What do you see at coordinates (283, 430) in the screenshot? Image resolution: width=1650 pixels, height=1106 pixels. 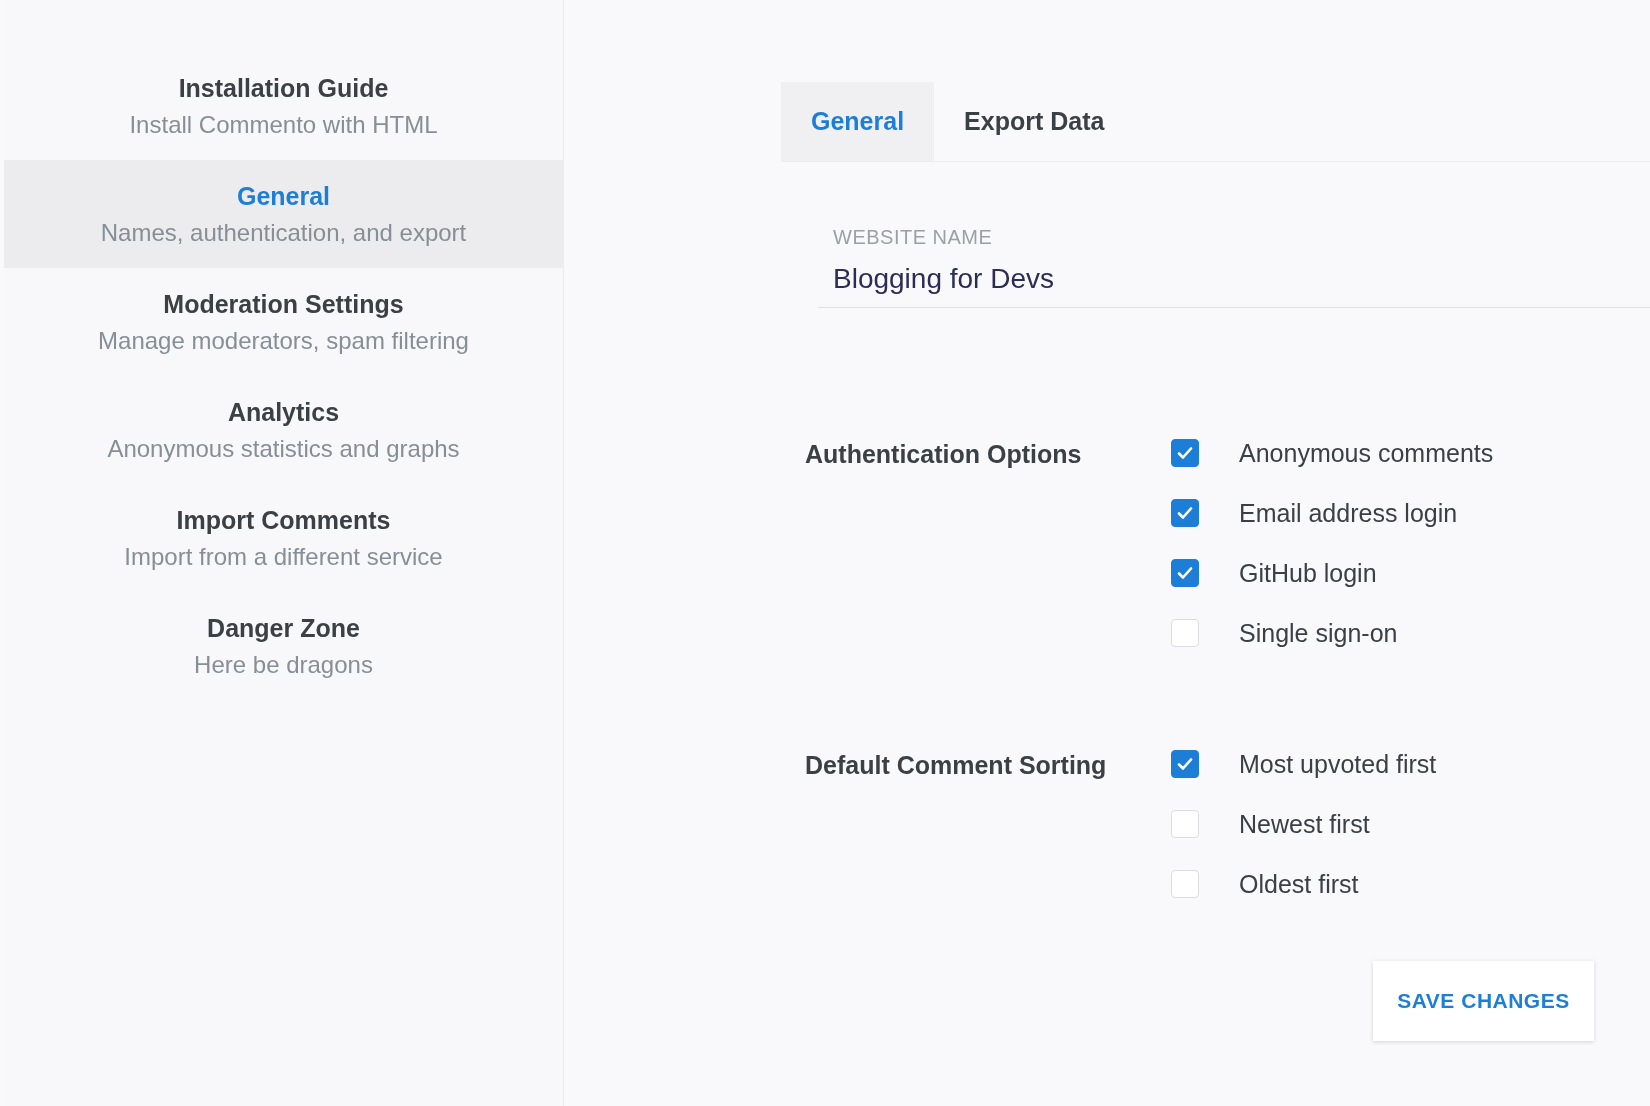 I see `sidebar-item: Analytics Anonymous statistics and graphs` at bounding box center [283, 430].